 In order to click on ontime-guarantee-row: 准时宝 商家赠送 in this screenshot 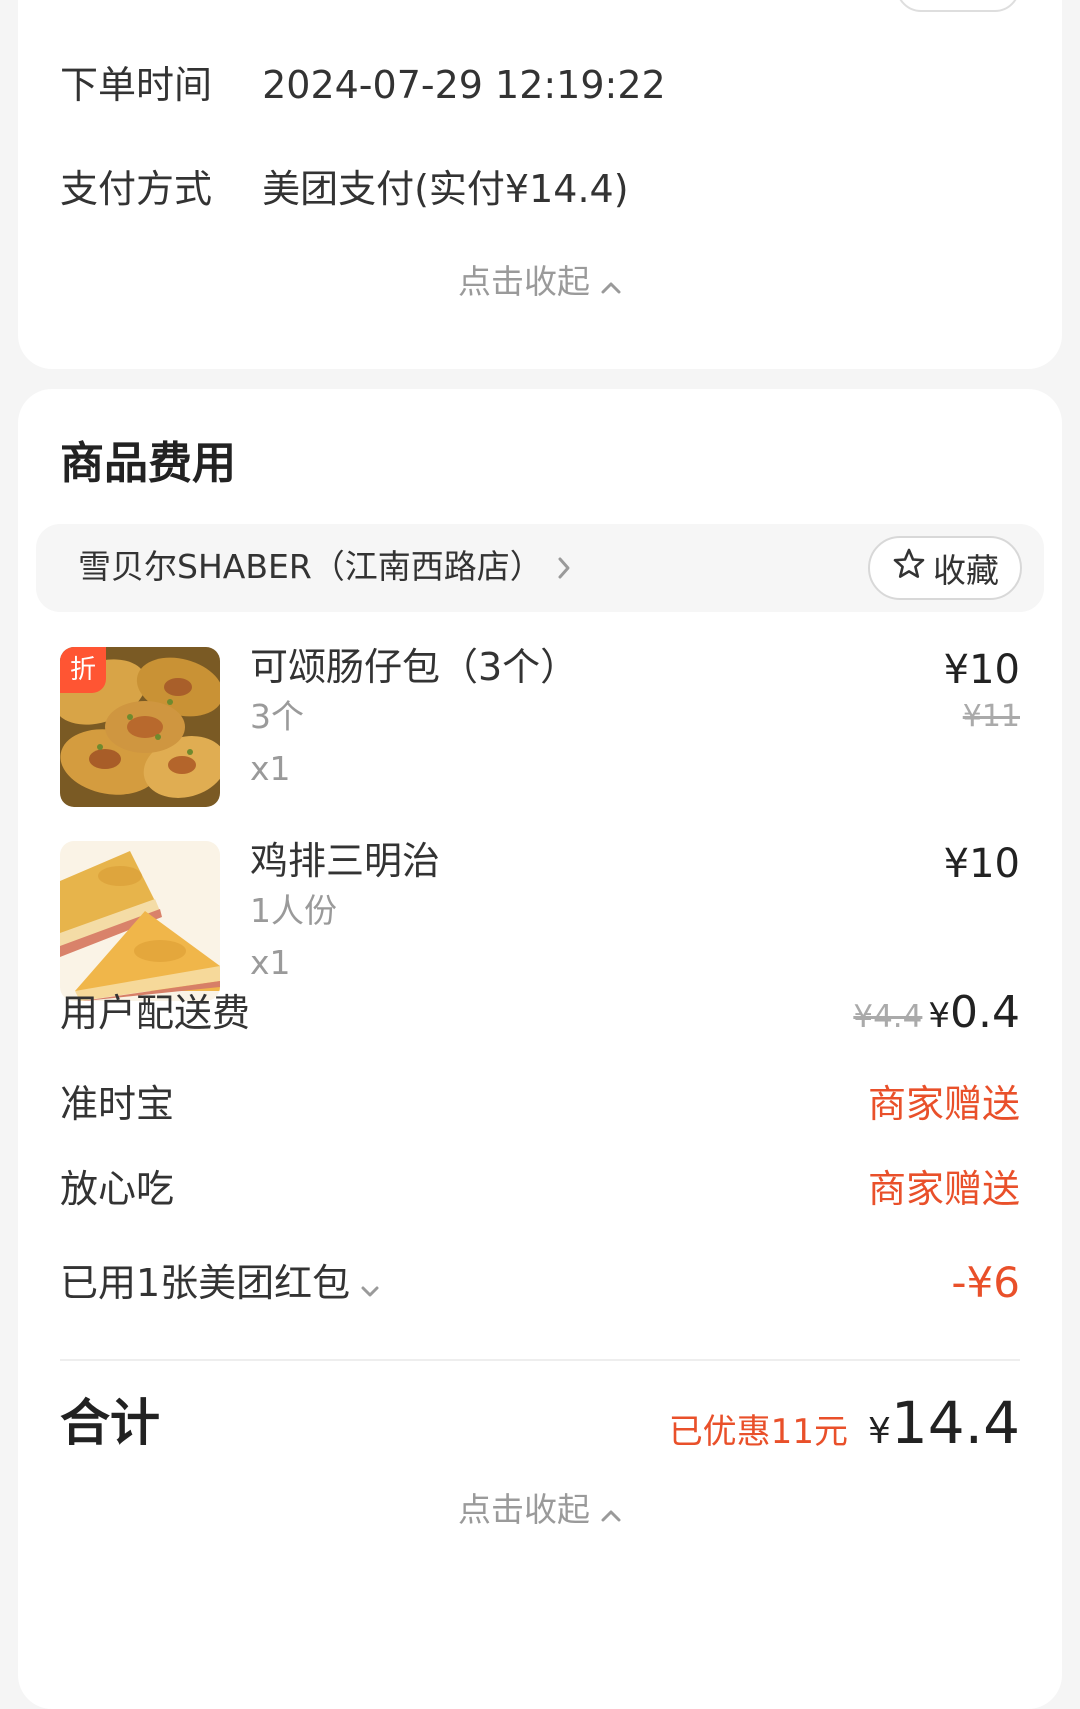, I will do `click(540, 1104)`.